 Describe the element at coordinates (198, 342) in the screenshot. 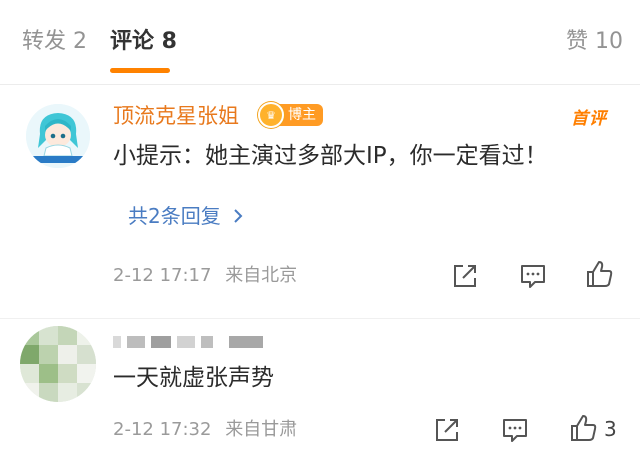

I see `blurred-username` at that location.